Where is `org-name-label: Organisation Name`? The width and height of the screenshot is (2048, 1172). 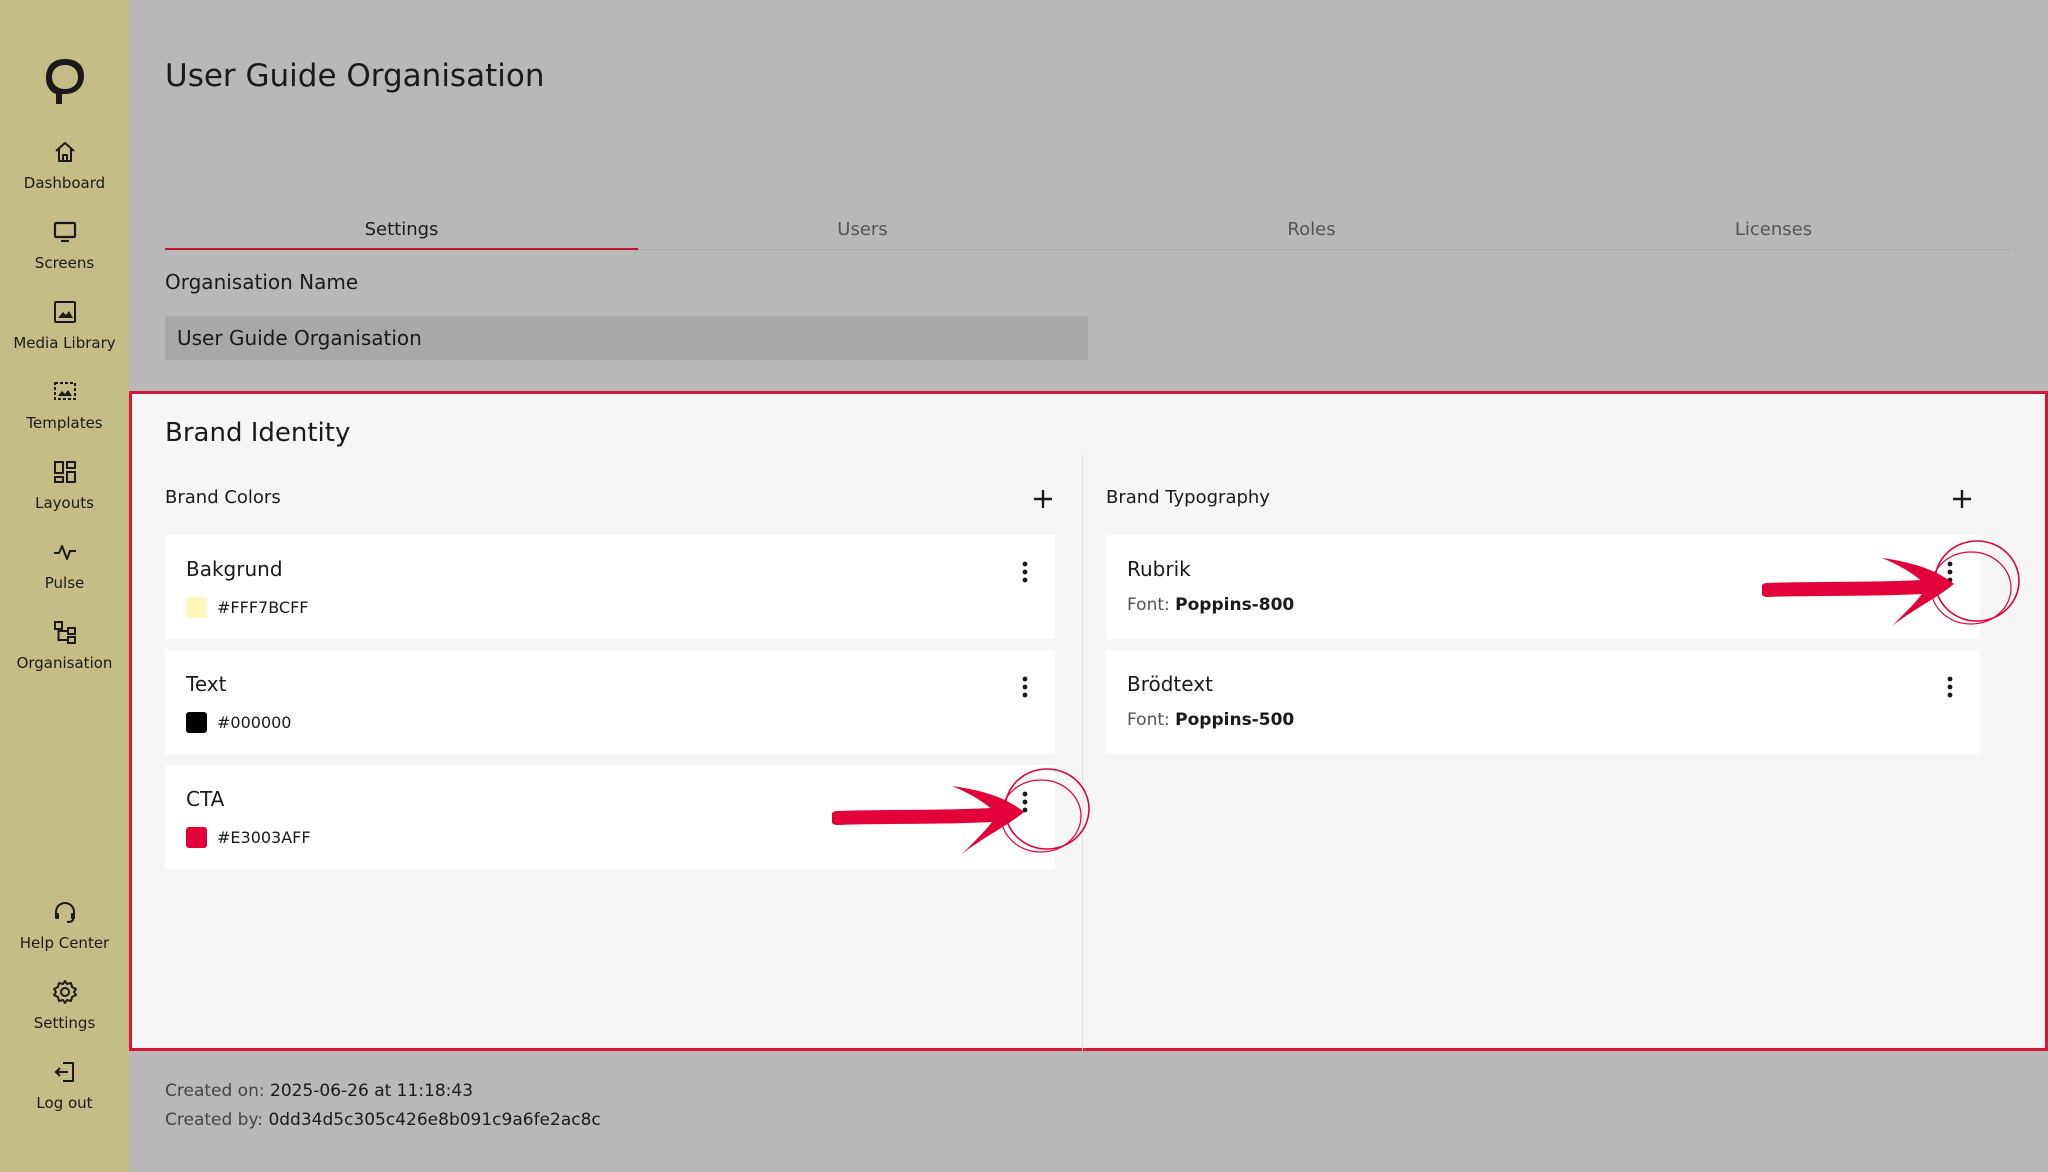 org-name-label: Organisation Name is located at coordinates (262, 282).